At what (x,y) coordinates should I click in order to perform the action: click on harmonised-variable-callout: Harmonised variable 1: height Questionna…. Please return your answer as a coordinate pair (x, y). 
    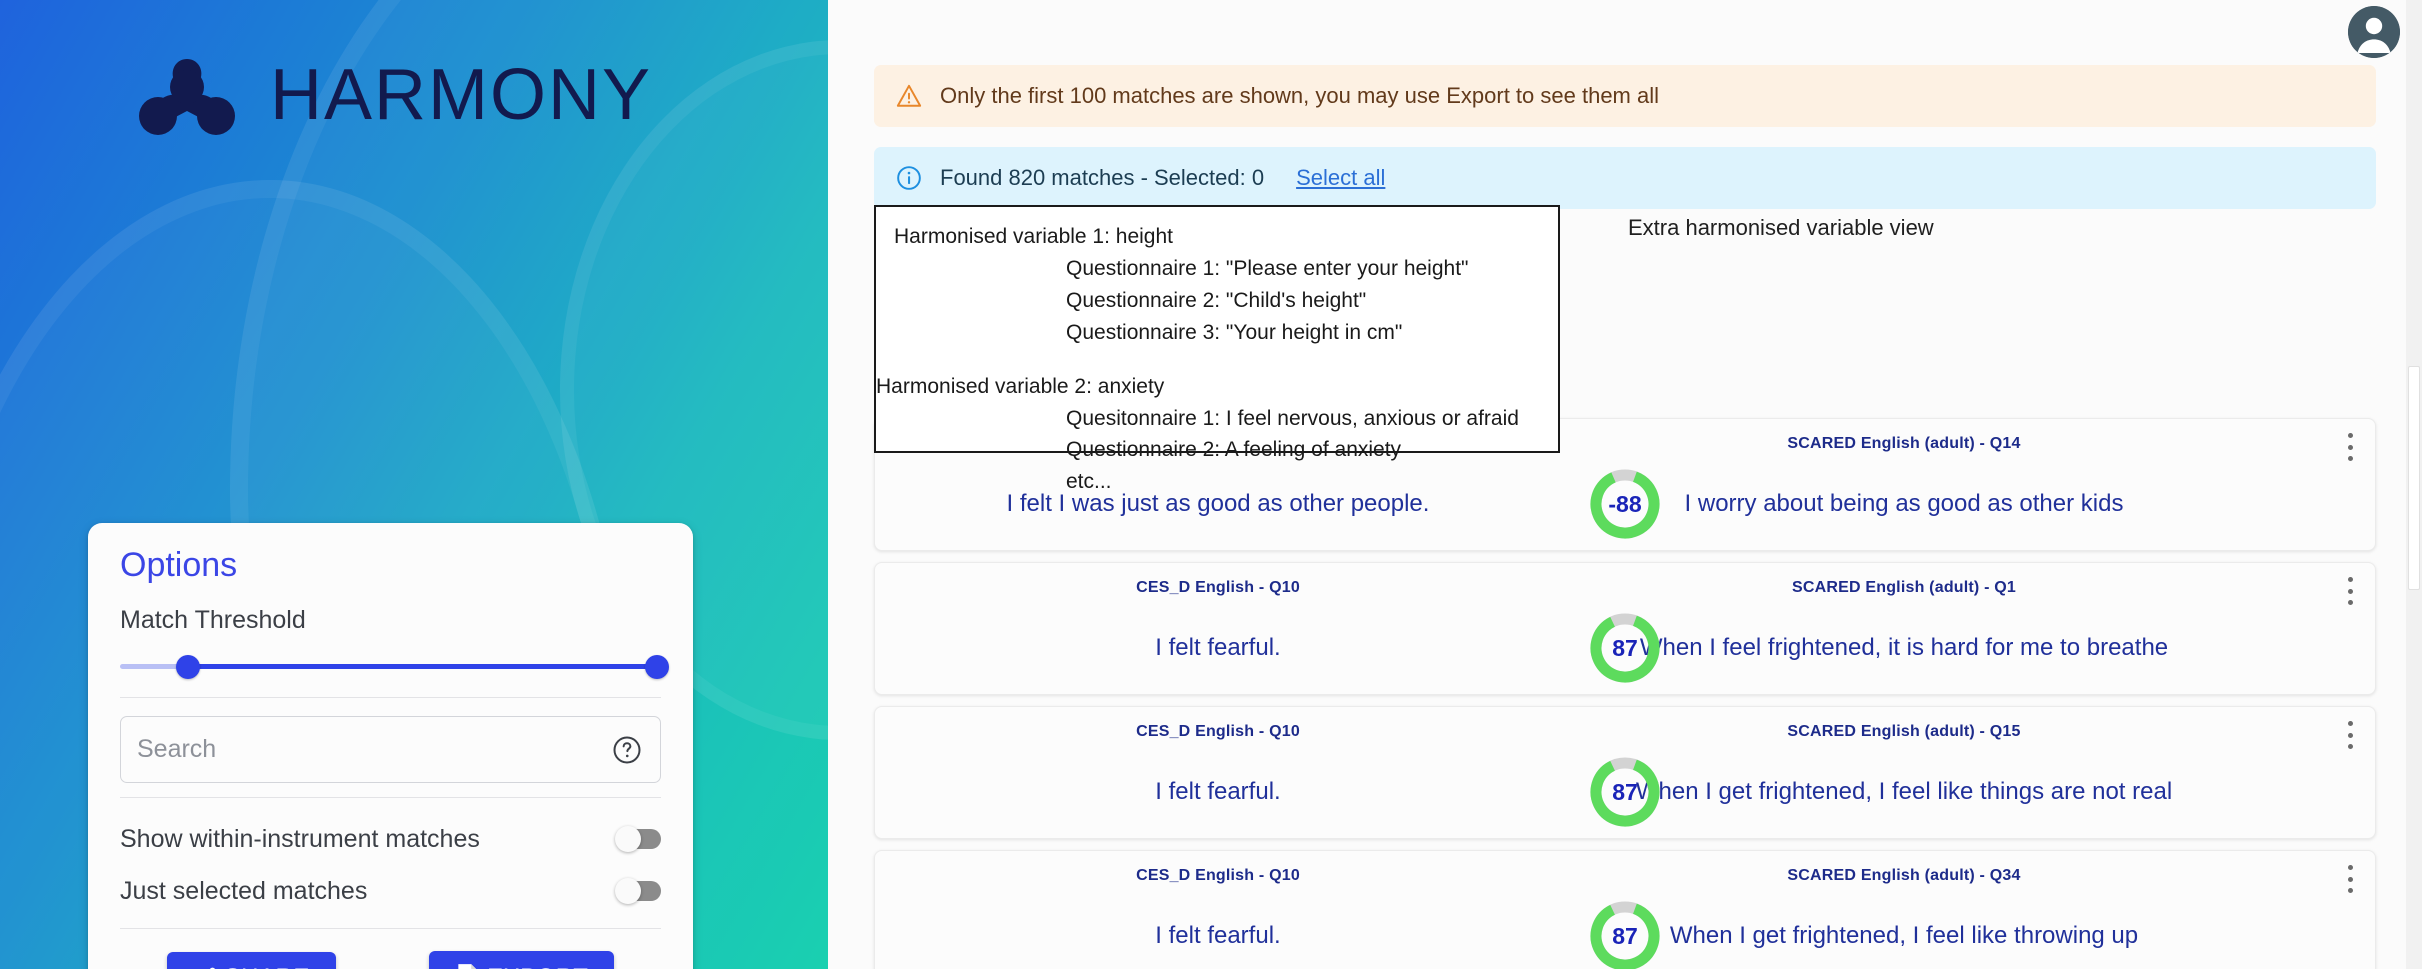
    Looking at the image, I should click on (1217, 349).